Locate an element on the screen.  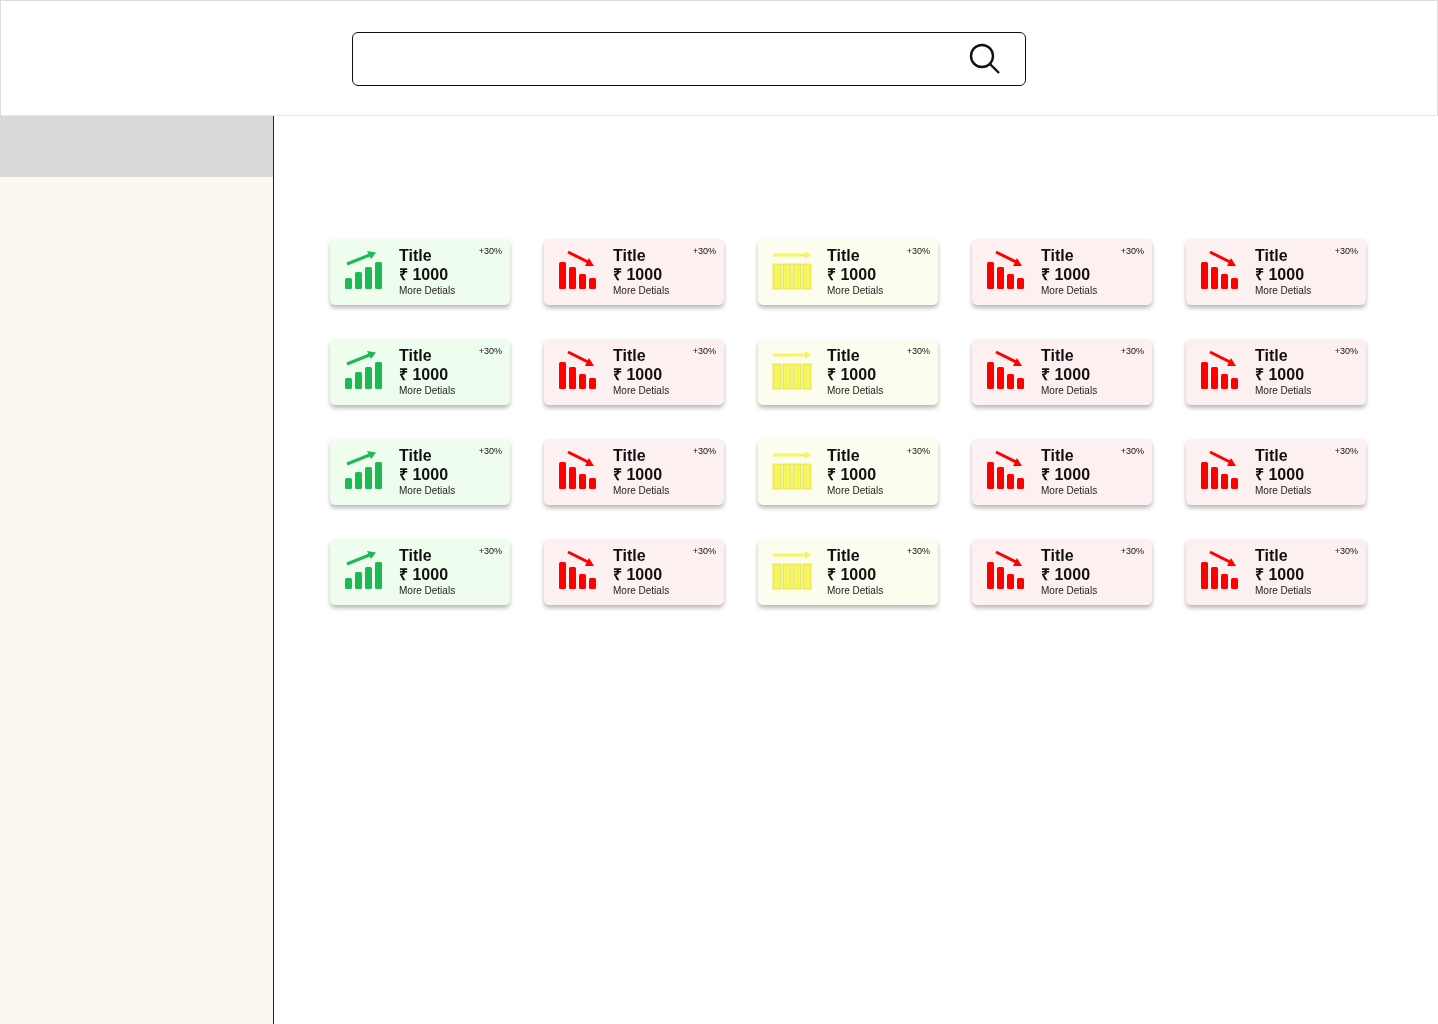
search-field is located at coordinates (689, 59).